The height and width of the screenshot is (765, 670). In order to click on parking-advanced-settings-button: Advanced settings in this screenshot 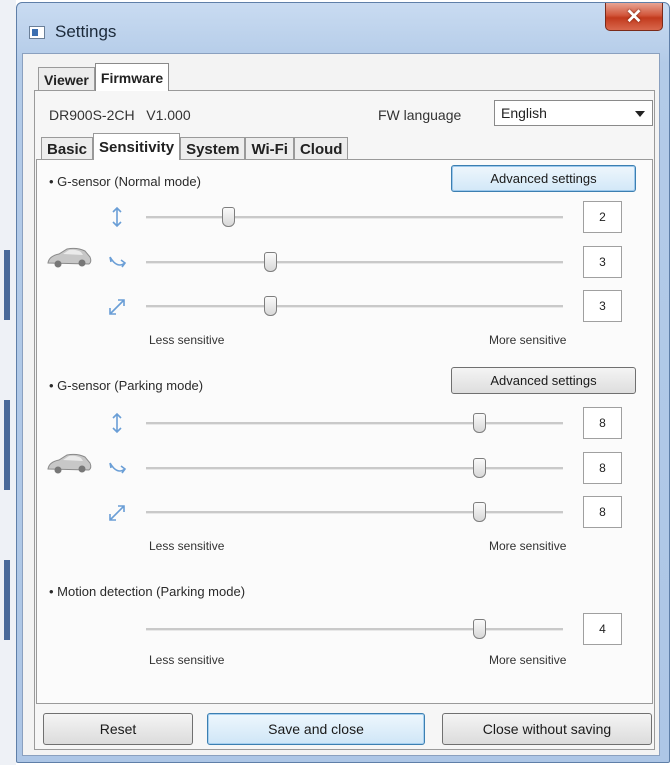, I will do `click(543, 380)`.